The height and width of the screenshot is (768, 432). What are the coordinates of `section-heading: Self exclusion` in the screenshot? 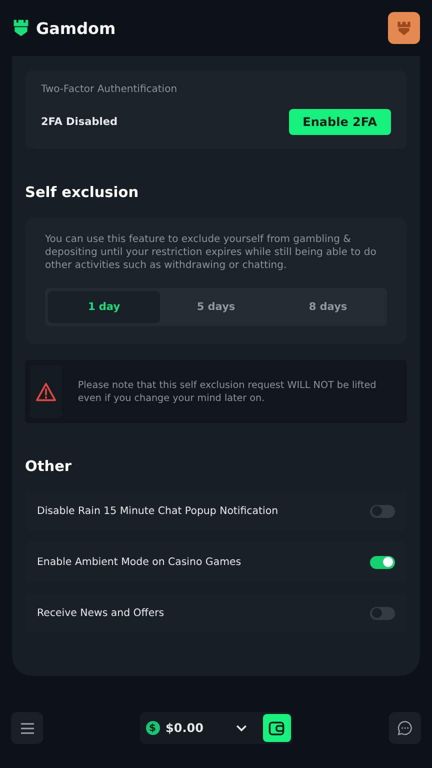 It's located at (82, 193).